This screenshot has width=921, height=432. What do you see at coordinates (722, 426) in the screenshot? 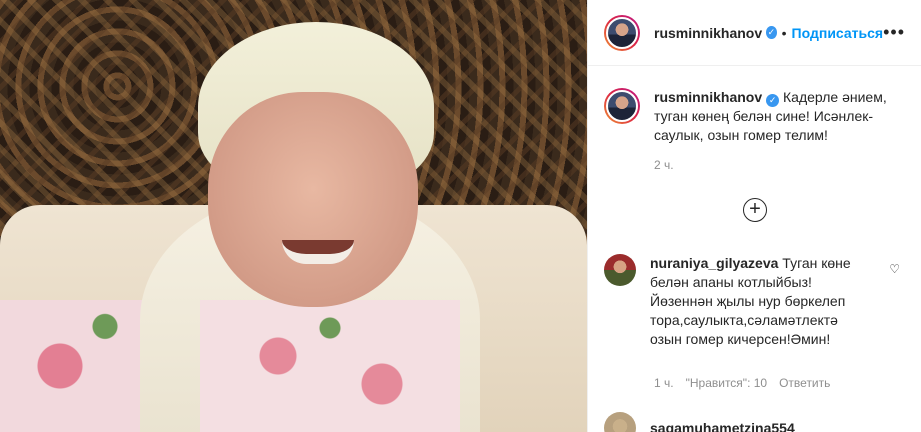
I see `commenter-username: sagamuhametzina554` at bounding box center [722, 426].